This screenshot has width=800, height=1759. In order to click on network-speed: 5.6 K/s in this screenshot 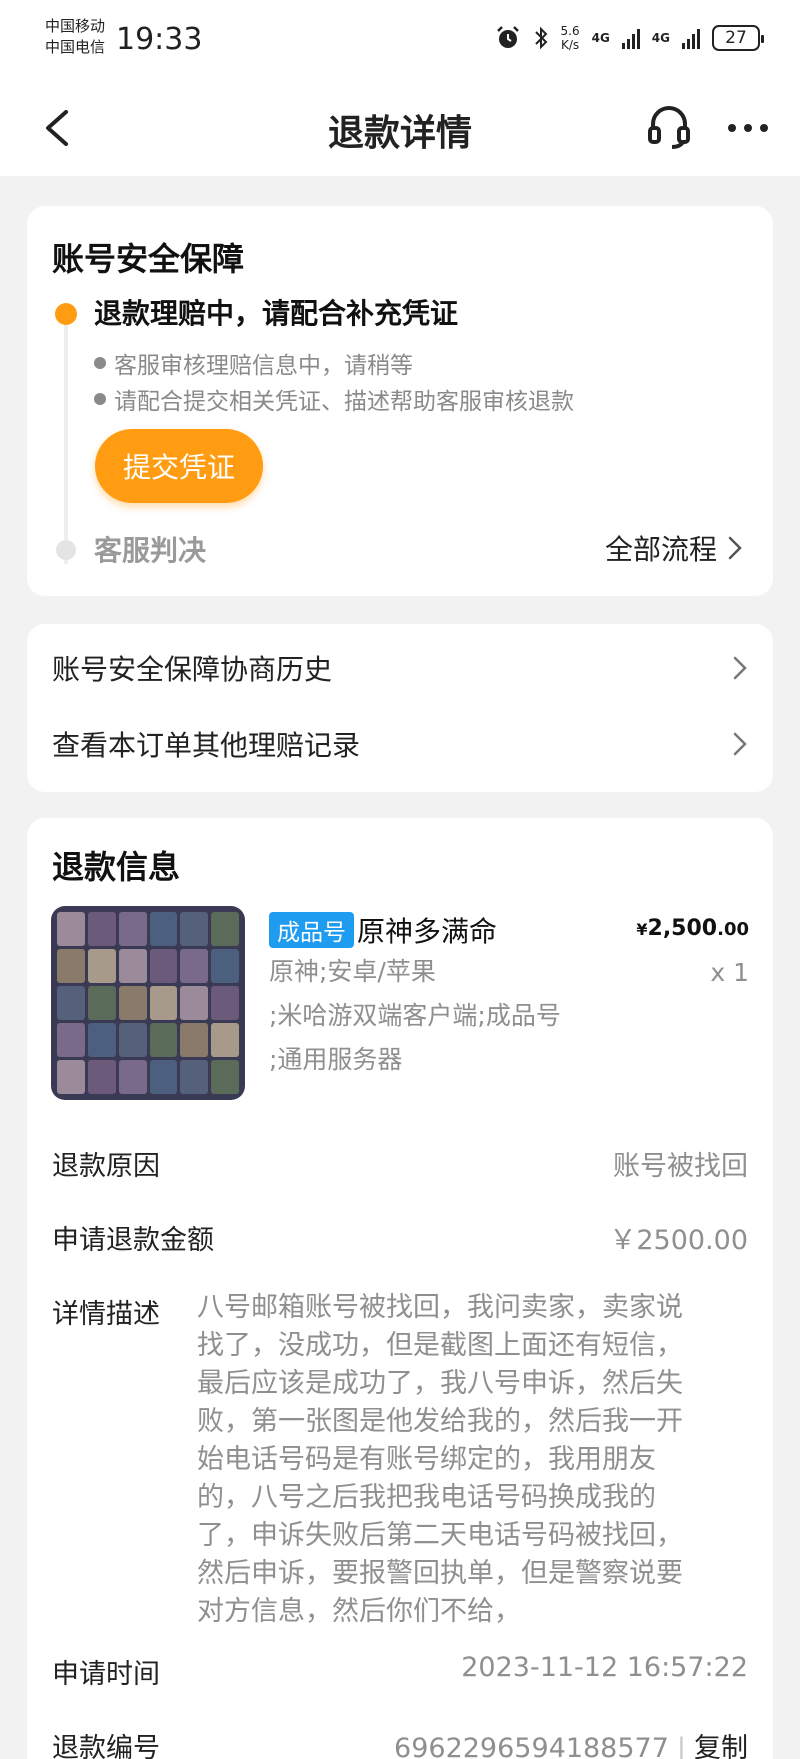, I will do `click(570, 38)`.